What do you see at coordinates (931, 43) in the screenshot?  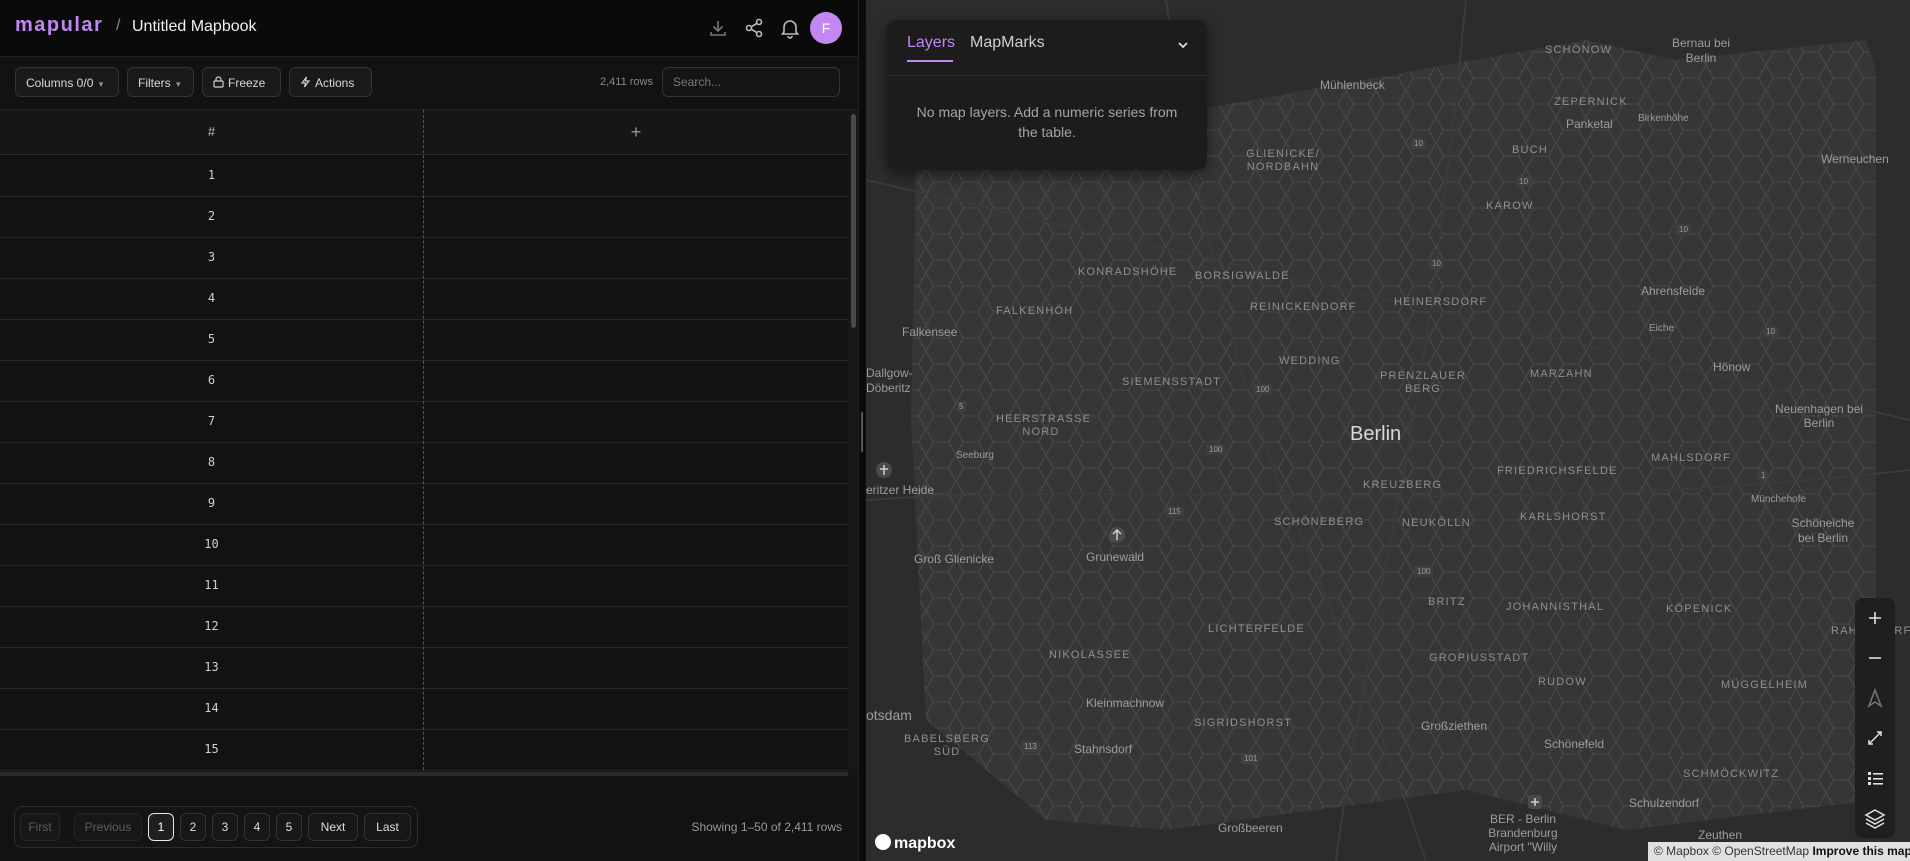 I see `tab-layers: Layers` at bounding box center [931, 43].